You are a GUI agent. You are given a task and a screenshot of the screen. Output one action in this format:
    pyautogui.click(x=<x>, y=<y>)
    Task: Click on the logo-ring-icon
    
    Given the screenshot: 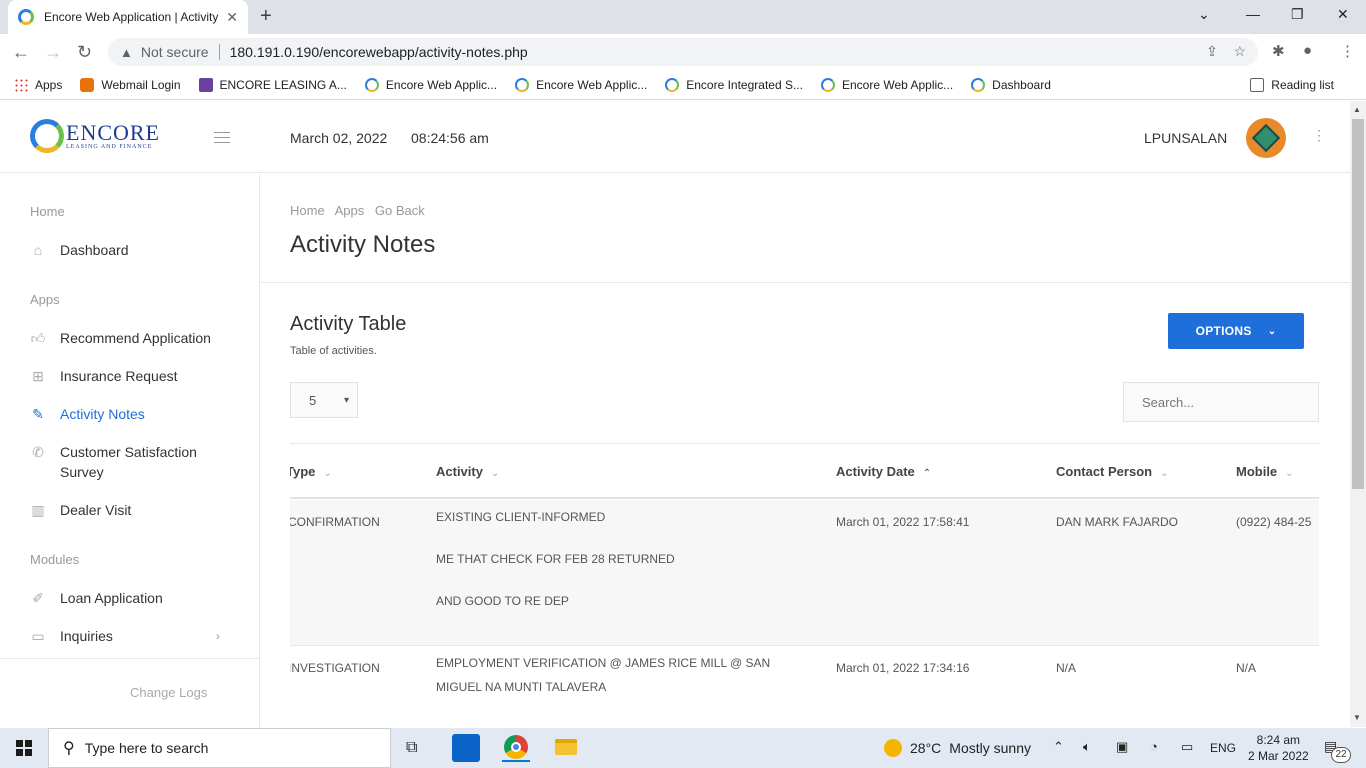 What is the action you would take?
    pyautogui.click(x=47, y=136)
    